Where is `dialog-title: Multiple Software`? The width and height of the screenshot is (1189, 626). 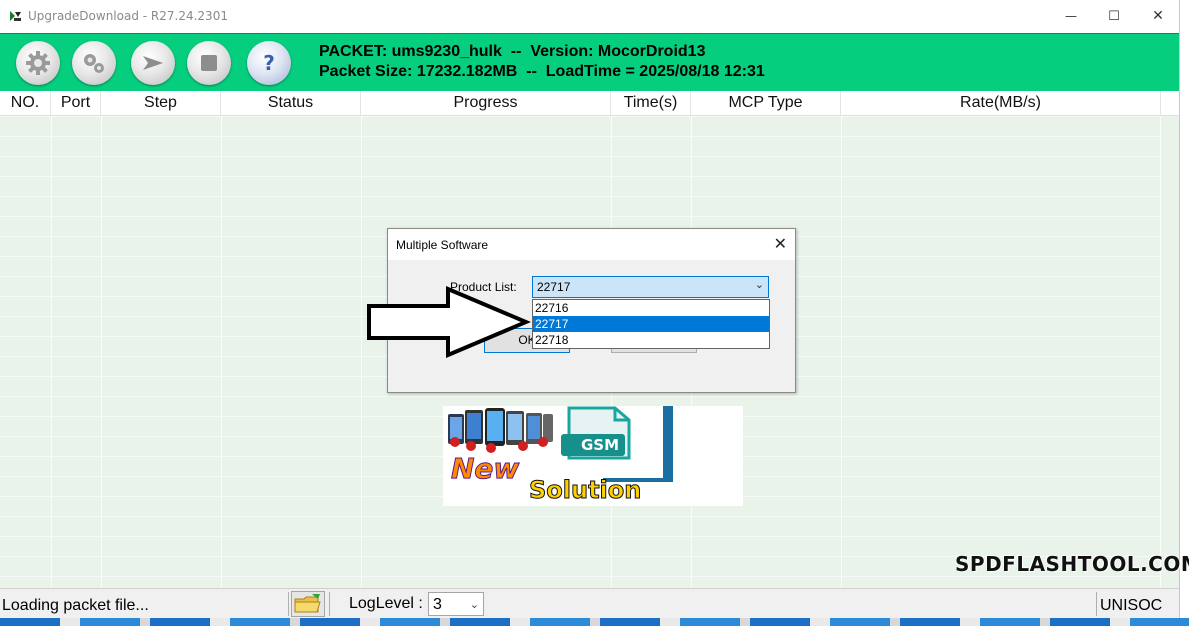
dialog-title: Multiple Software is located at coordinates (442, 245).